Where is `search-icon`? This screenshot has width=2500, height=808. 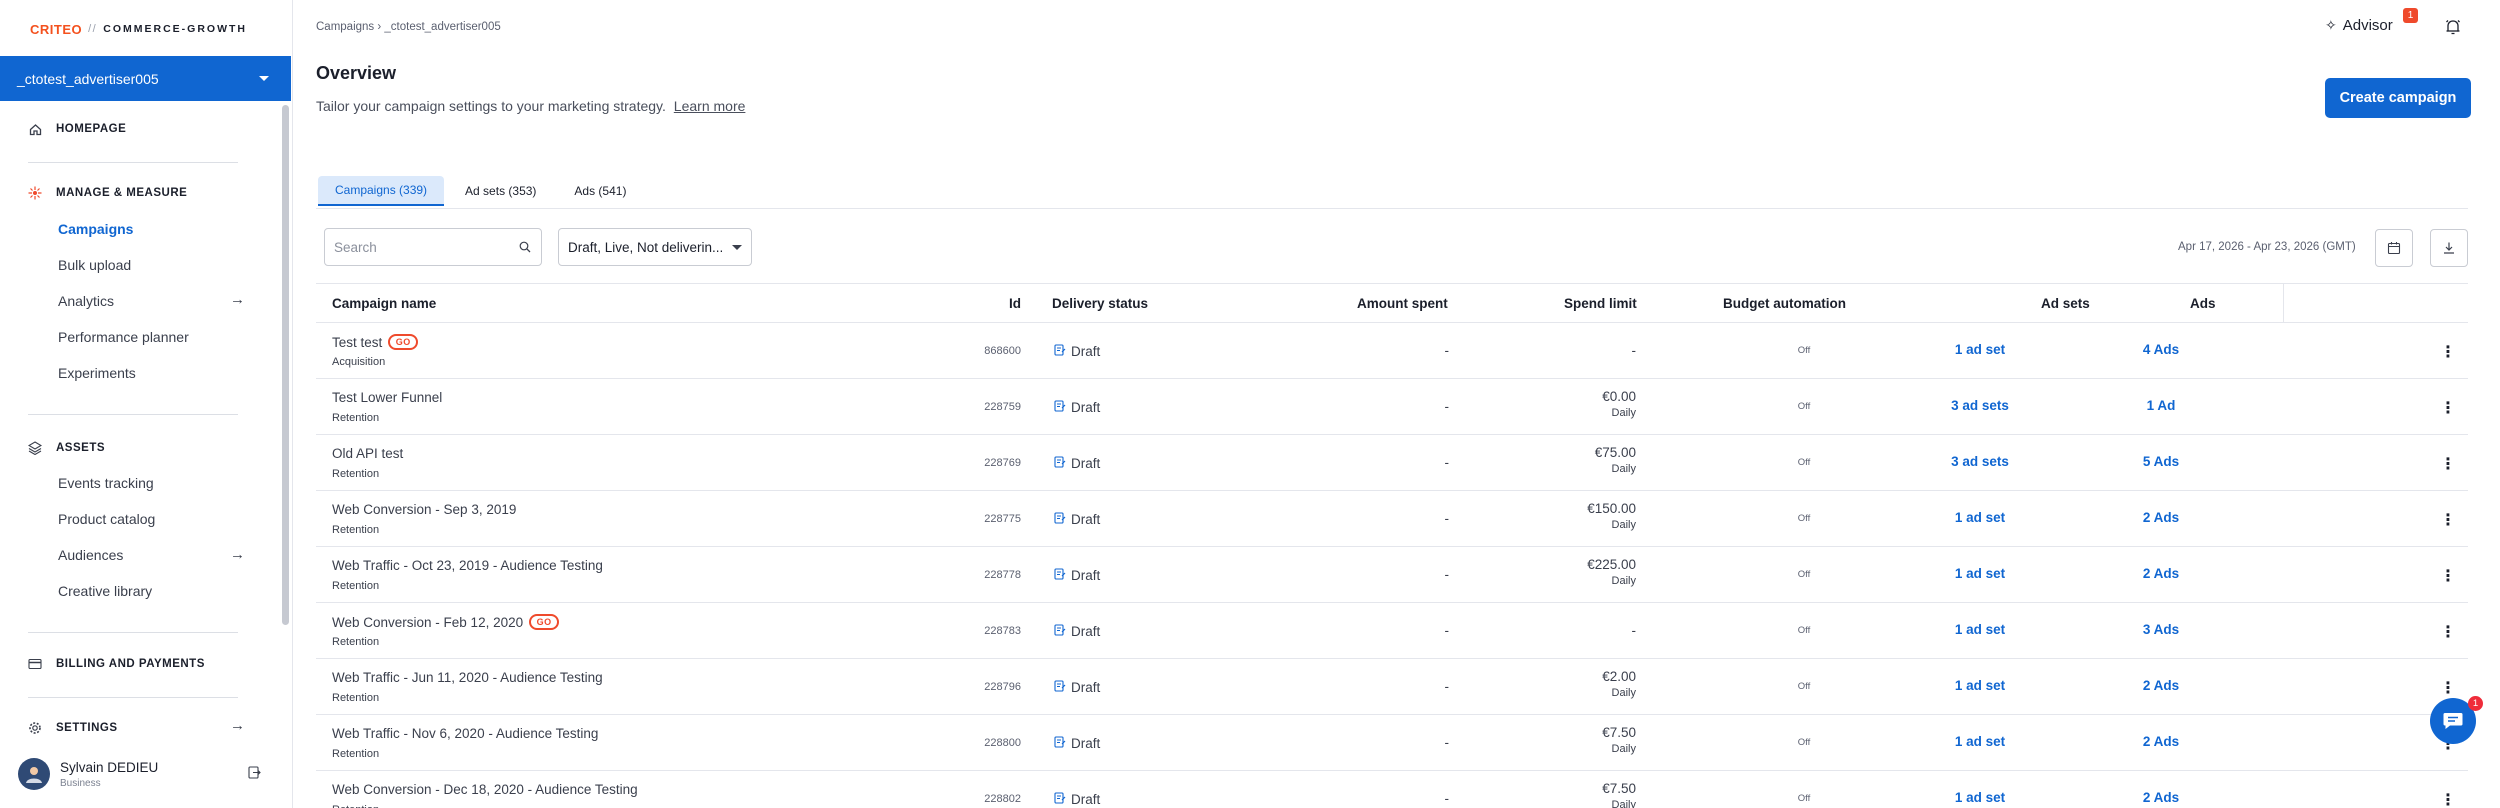
search-icon is located at coordinates (525, 248).